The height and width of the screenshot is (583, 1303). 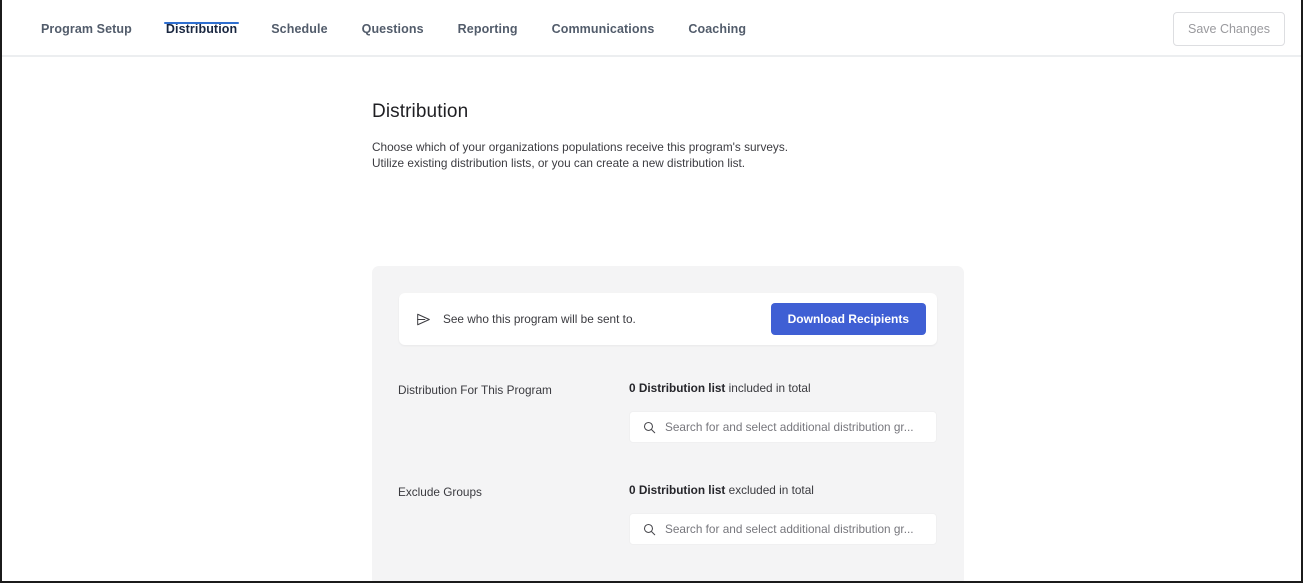 What do you see at coordinates (488, 18) in the screenshot?
I see `tab-reporting: Reporting` at bounding box center [488, 18].